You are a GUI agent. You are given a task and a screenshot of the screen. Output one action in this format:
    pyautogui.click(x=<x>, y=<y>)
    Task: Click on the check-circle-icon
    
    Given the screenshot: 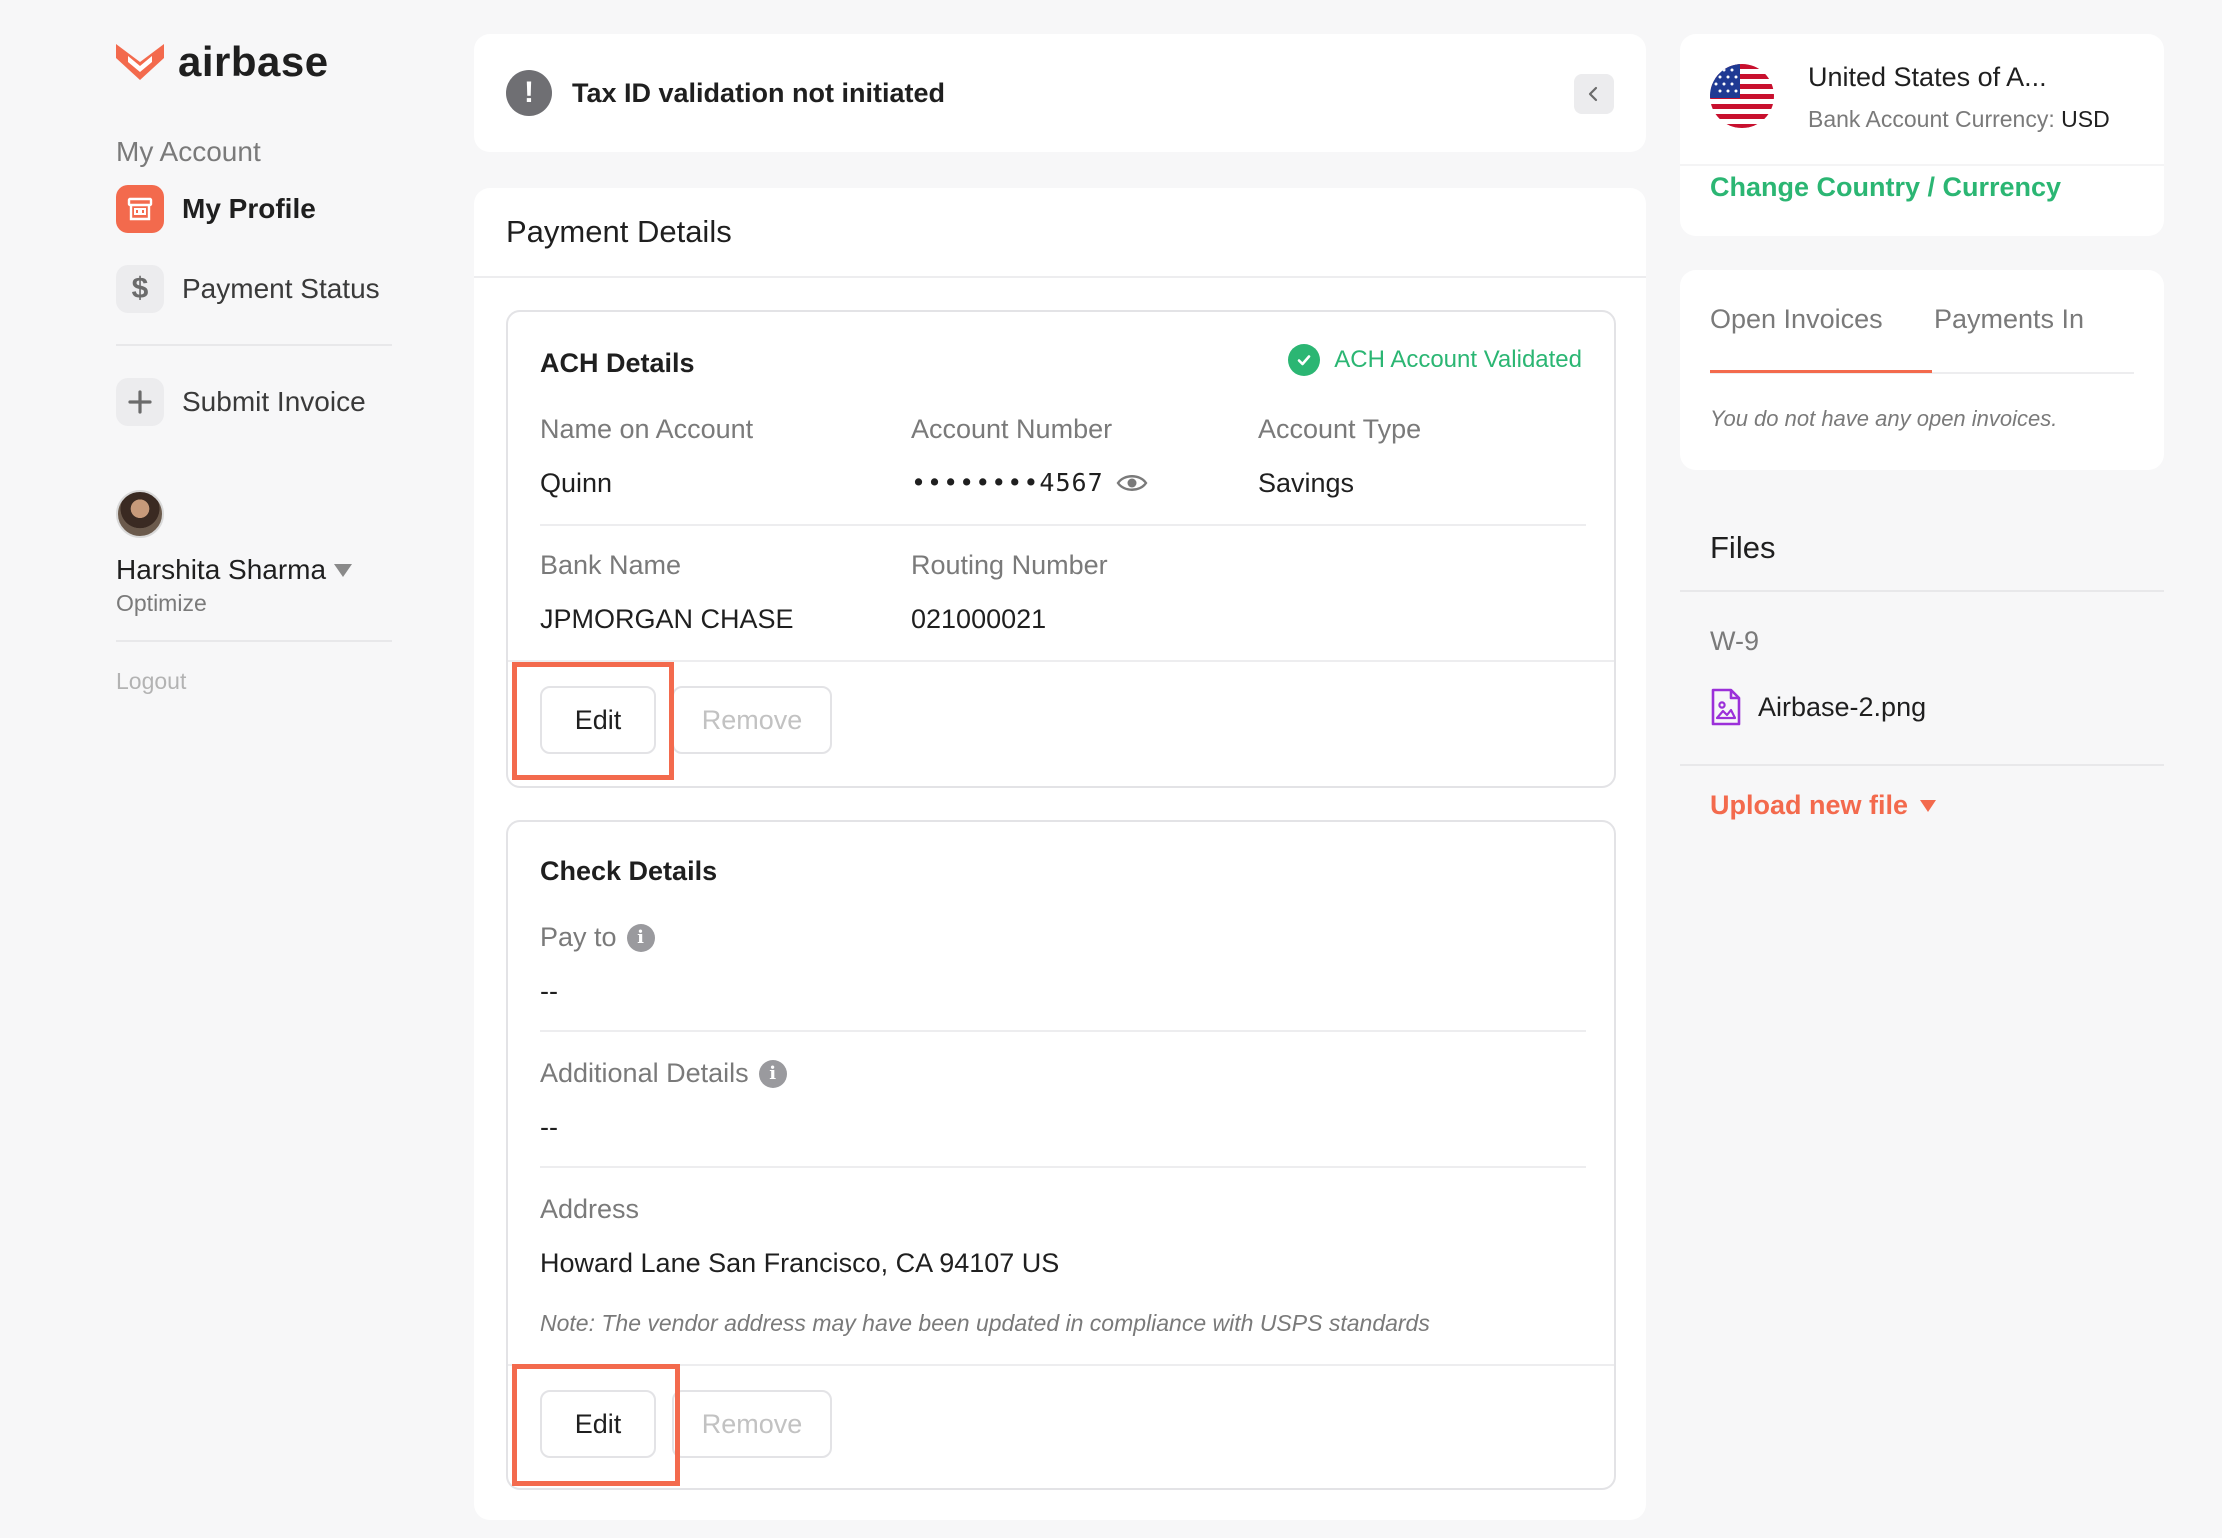 What is the action you would take?
    pyautogui.click(x=1304, y=360)
    